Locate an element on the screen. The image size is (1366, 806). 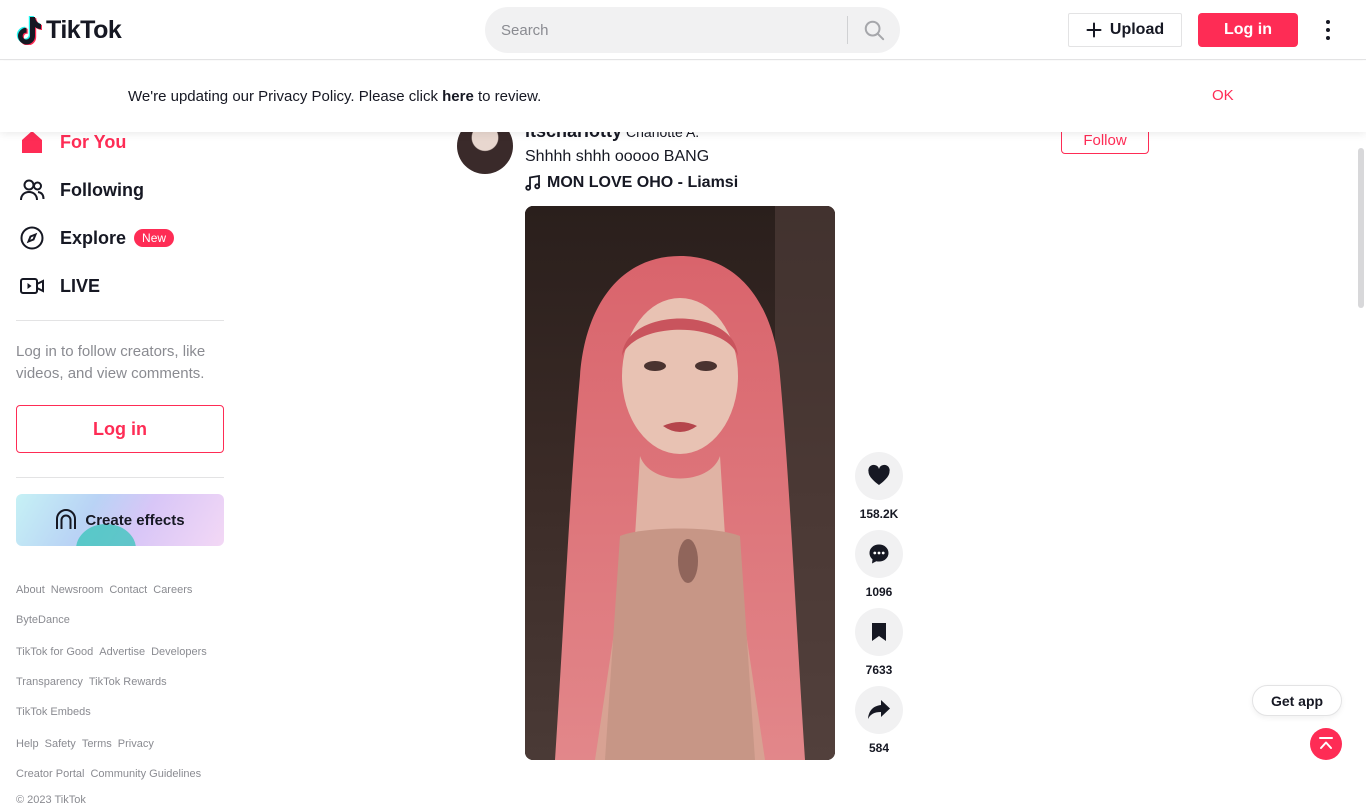
footer-link: Newsroom is located at coordinates (77, 590).